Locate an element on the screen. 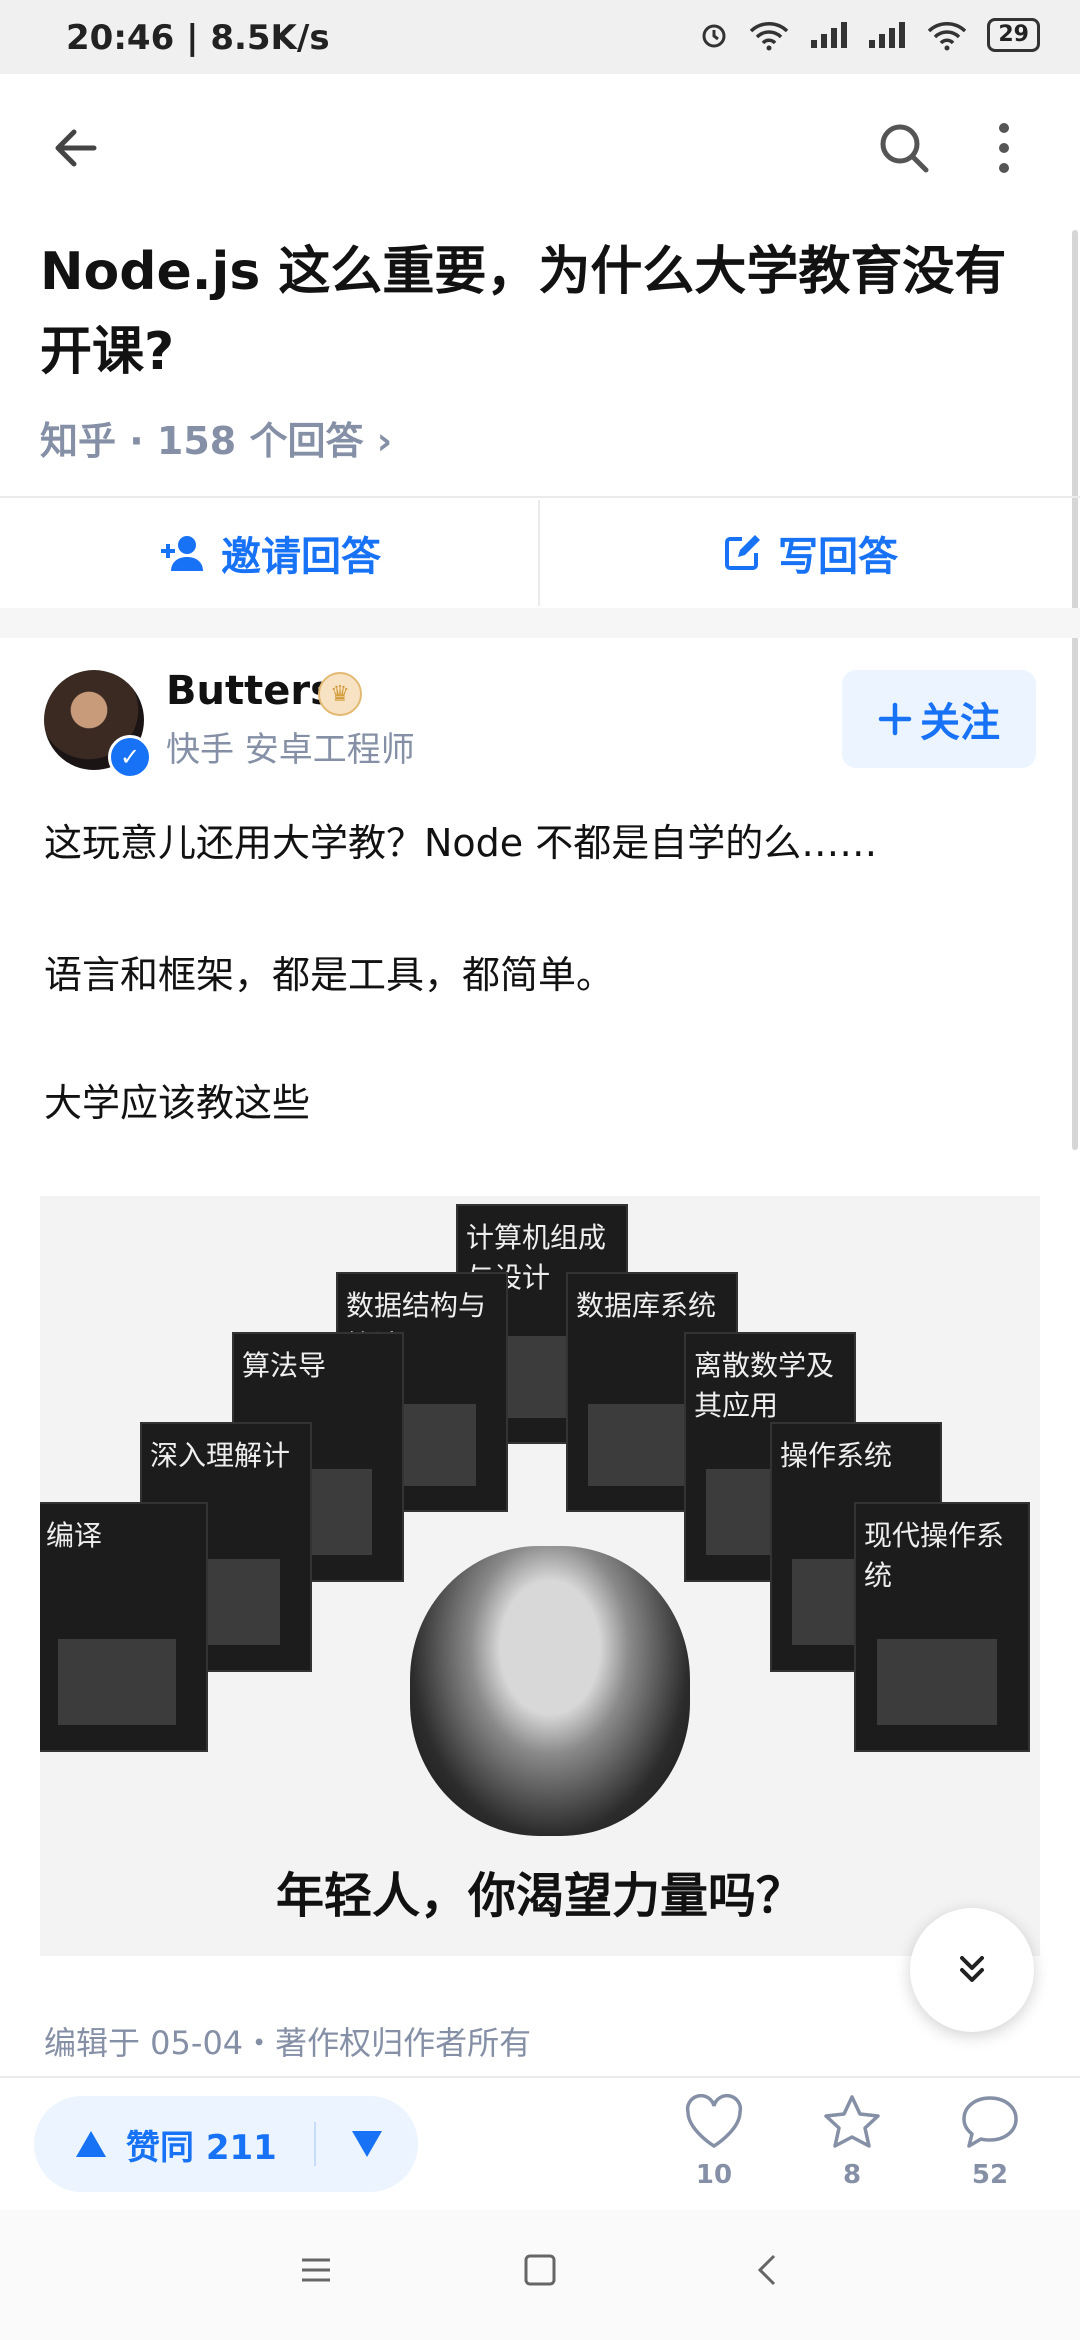 The width and height of the screenshot is (1080, 2340). home-button is located at coordinates (540, 2272).